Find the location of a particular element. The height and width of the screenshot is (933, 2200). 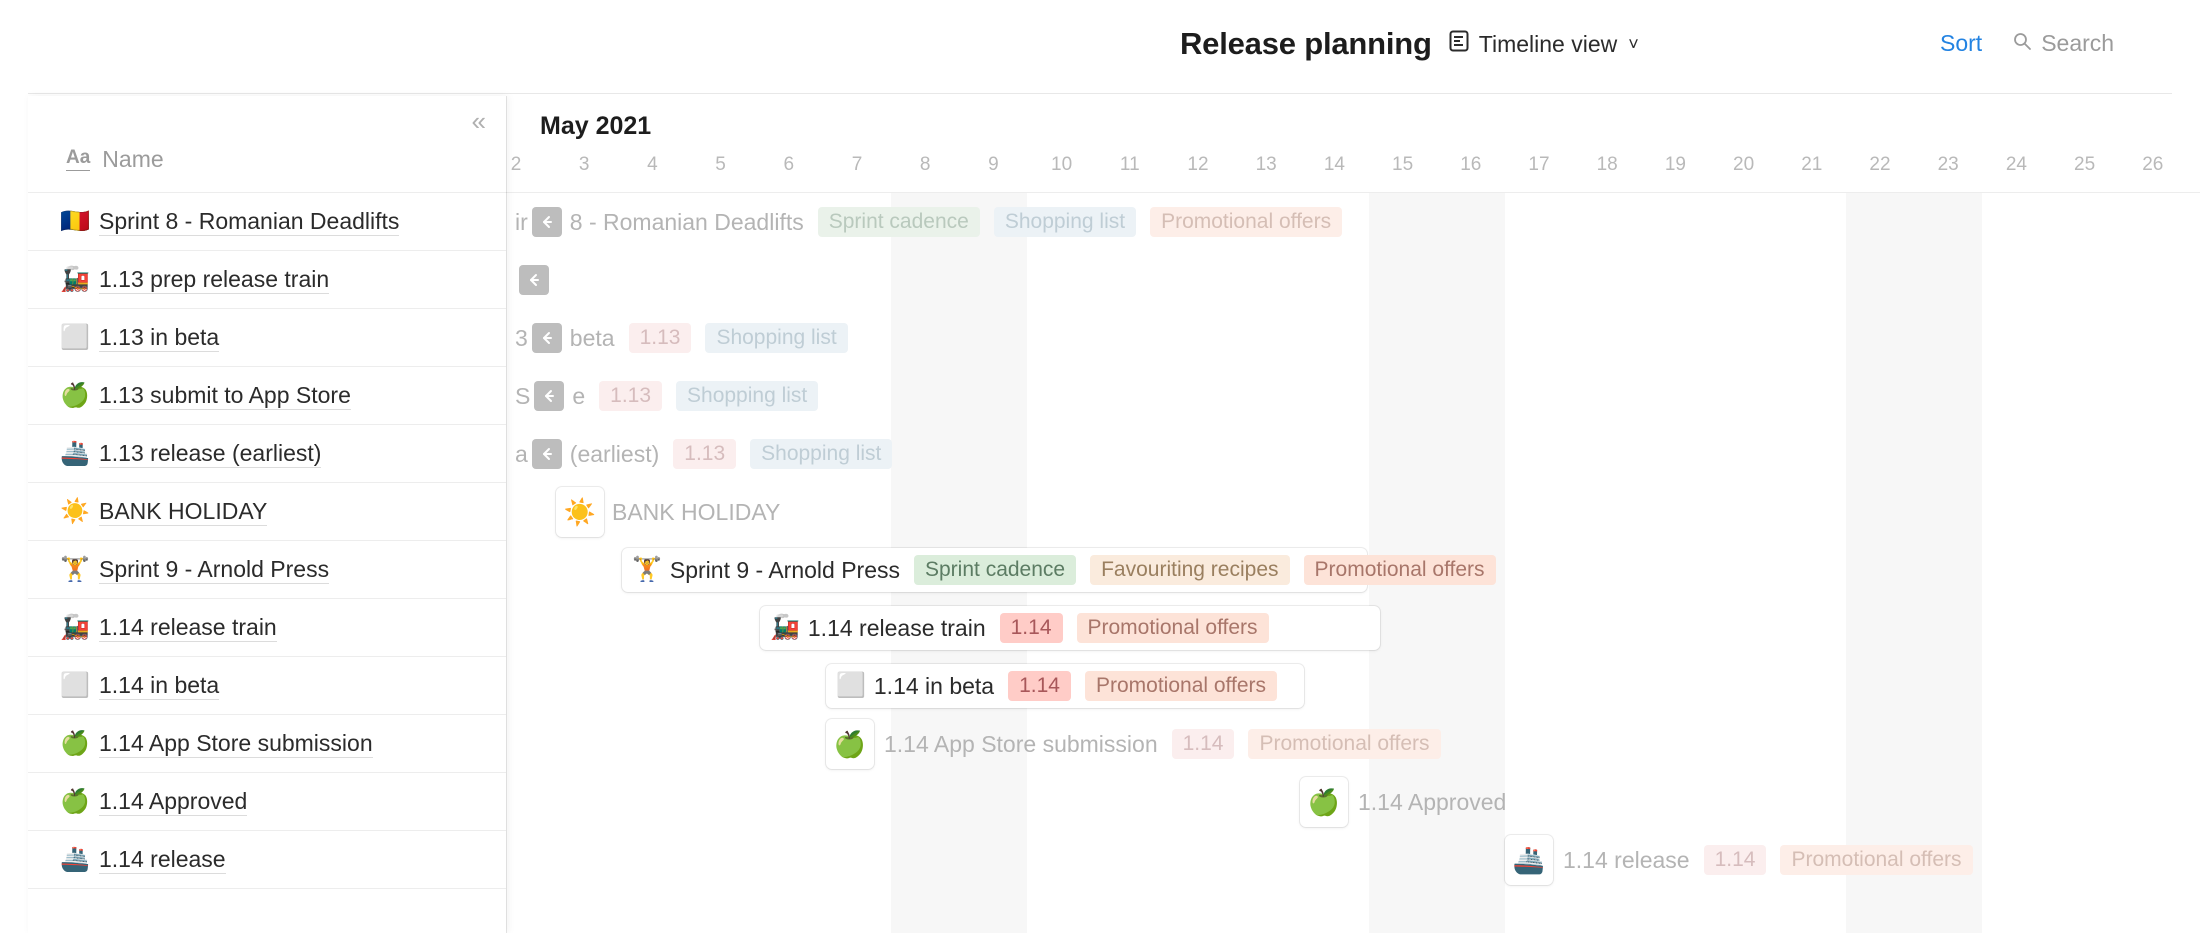

sidebar-item-1: 🇷🇴 Sprint 8 - Romanian Deadlifts is located at coordinates (267, 222).